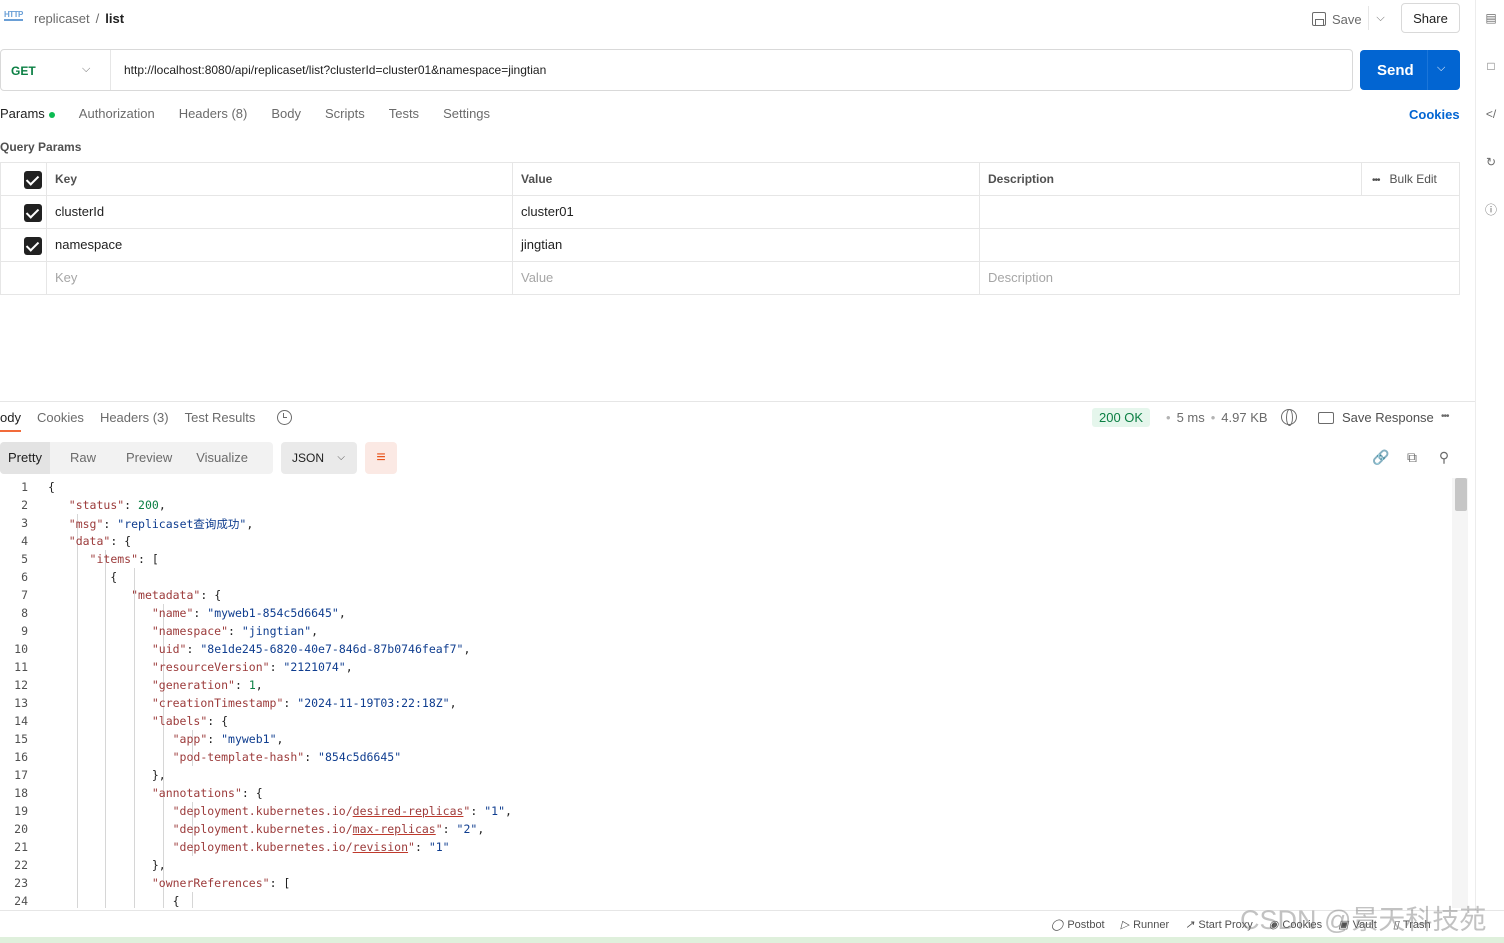  I want to click on tab-response-cookies: Cookies, so click(60, 421).